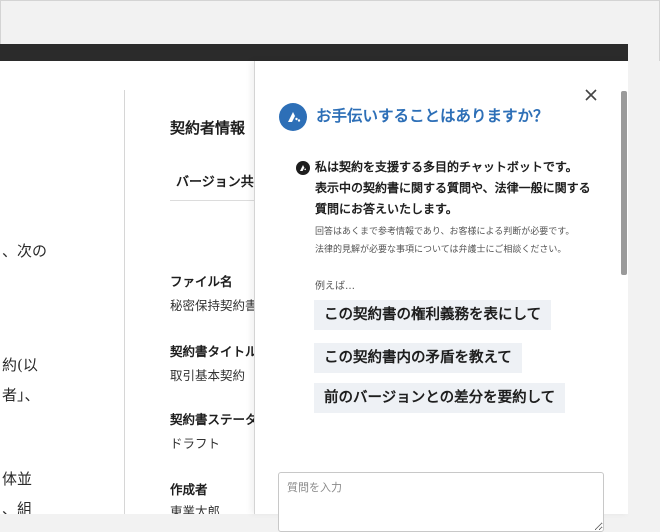 The height and width of the screenshot is (532, 660). Describe the element at coordinates (214, 351) in the screenshot. I see `contract-title-label: 契約書タイトル` at that location.